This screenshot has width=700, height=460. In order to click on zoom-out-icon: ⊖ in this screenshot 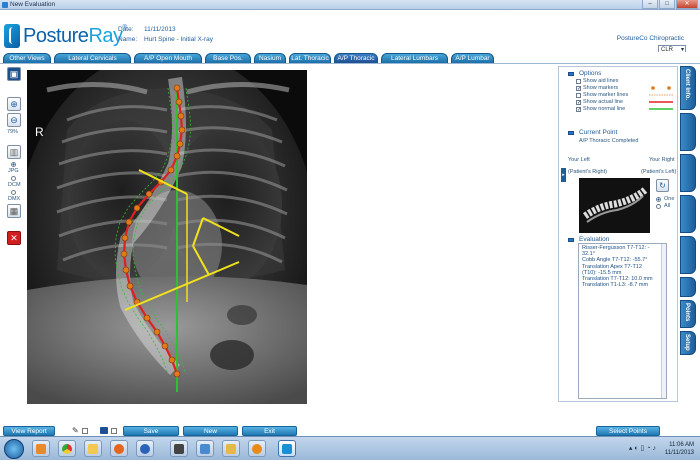, I will do `click(14, 120)`.